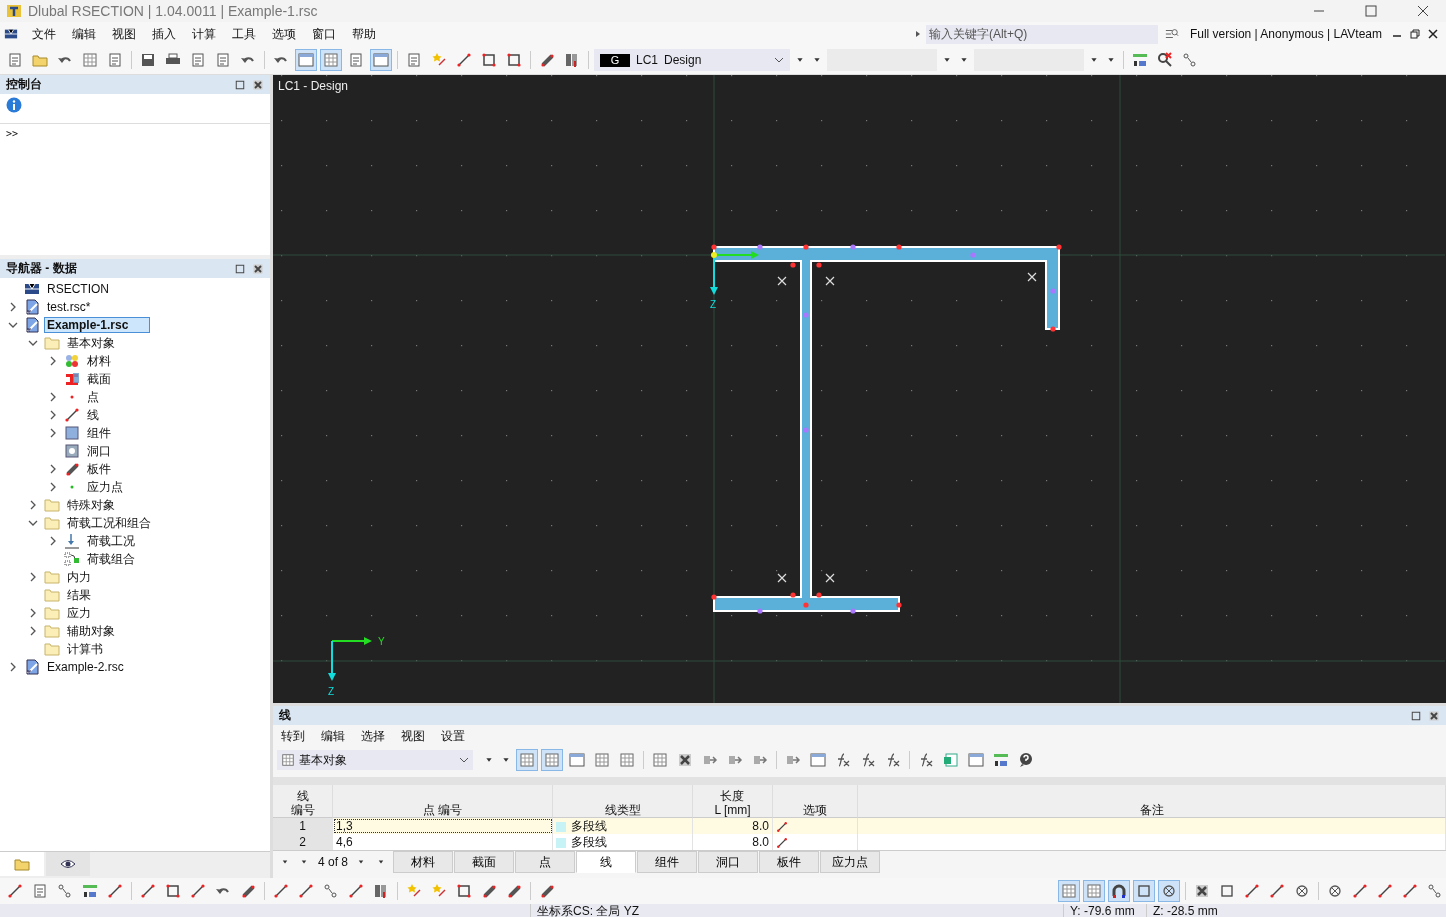 The height and width of the screenshot is (917, 1446). Describe the element at coordinates (1371, 11) in the screenshot. I see `maximize-icon` at that location.